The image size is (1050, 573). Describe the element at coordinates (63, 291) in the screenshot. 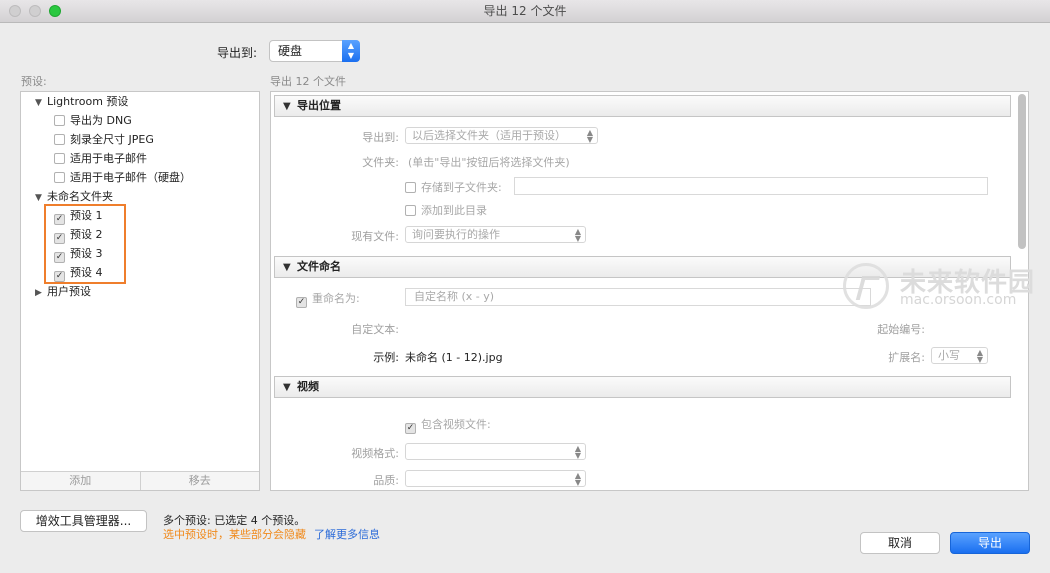

I see `preset-group-user: ▶ 用户预设` at that location.